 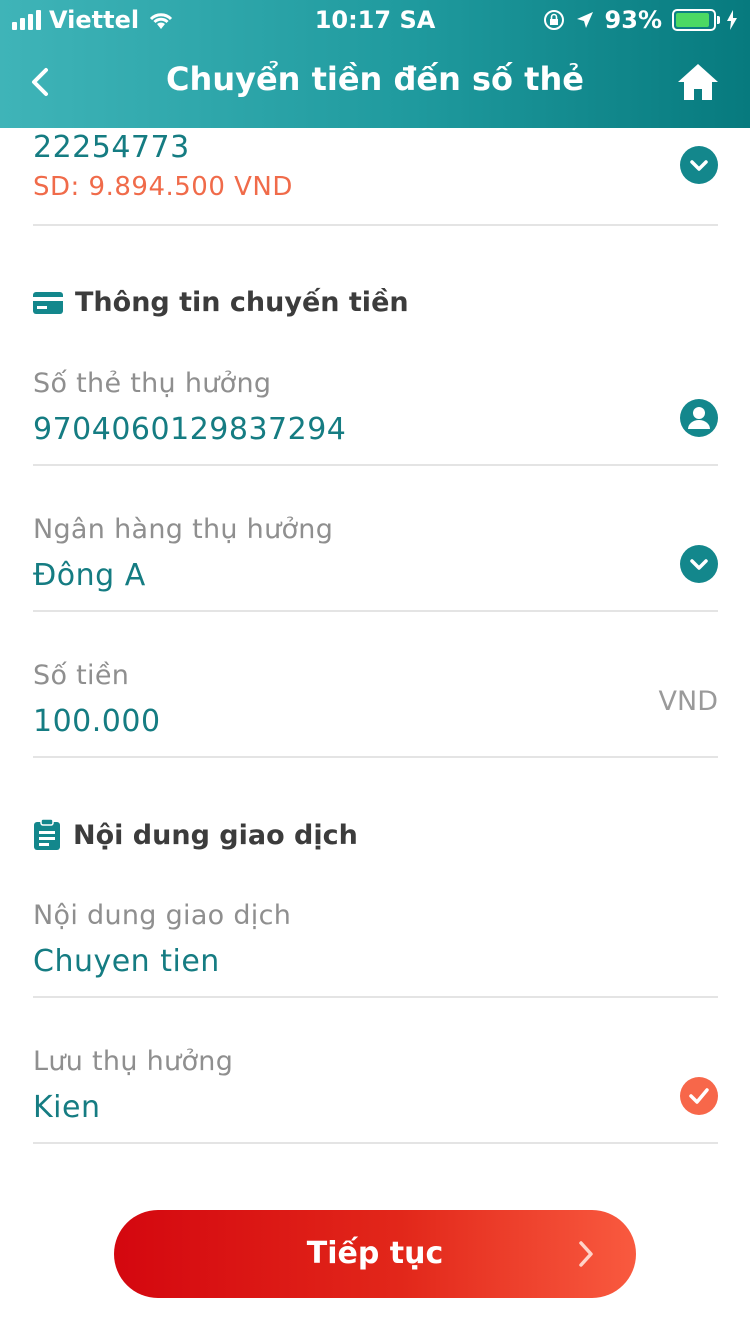 I want to click on save-beneficiary-checkbox, so click(x=699, y=1096).